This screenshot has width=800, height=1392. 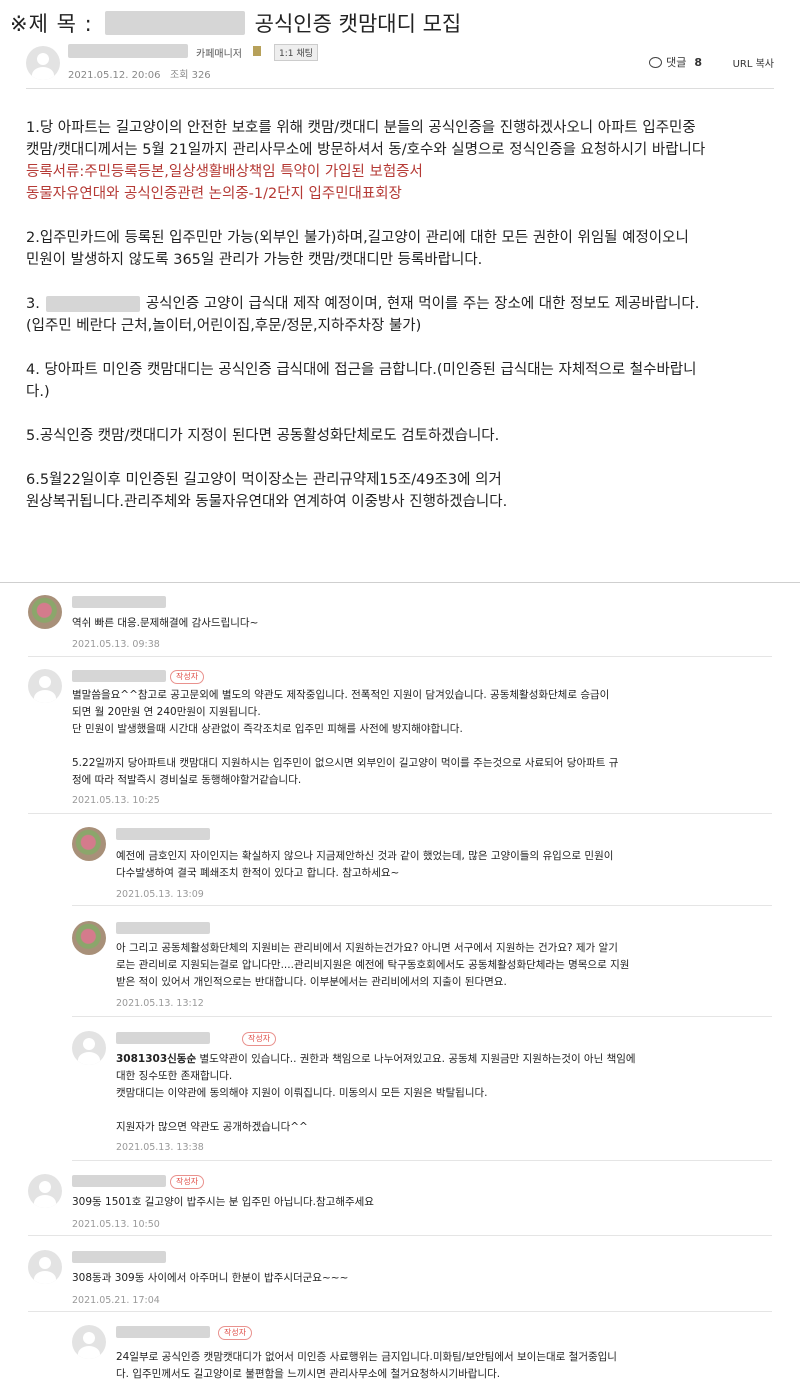 I want to click on comment-label: 댓글, so click(x=676, y=62).